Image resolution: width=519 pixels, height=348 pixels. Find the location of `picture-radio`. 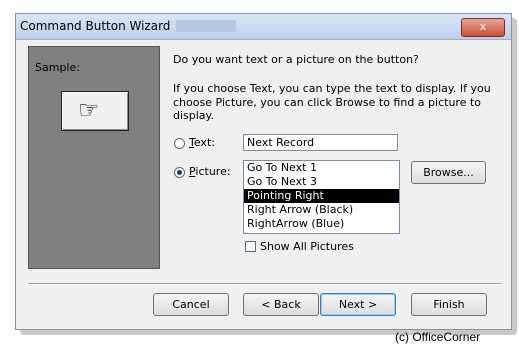

picture-radio is located at coordinates (179, 172).